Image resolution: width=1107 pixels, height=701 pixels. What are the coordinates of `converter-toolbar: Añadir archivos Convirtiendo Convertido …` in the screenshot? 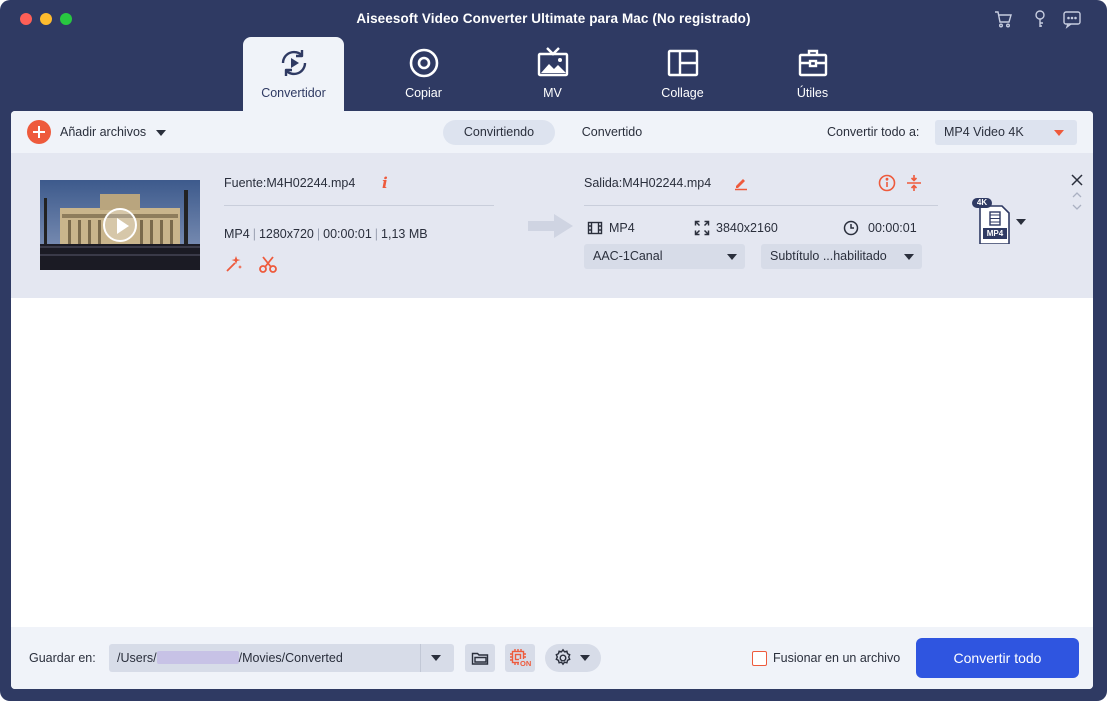 It's located at (552, 132).